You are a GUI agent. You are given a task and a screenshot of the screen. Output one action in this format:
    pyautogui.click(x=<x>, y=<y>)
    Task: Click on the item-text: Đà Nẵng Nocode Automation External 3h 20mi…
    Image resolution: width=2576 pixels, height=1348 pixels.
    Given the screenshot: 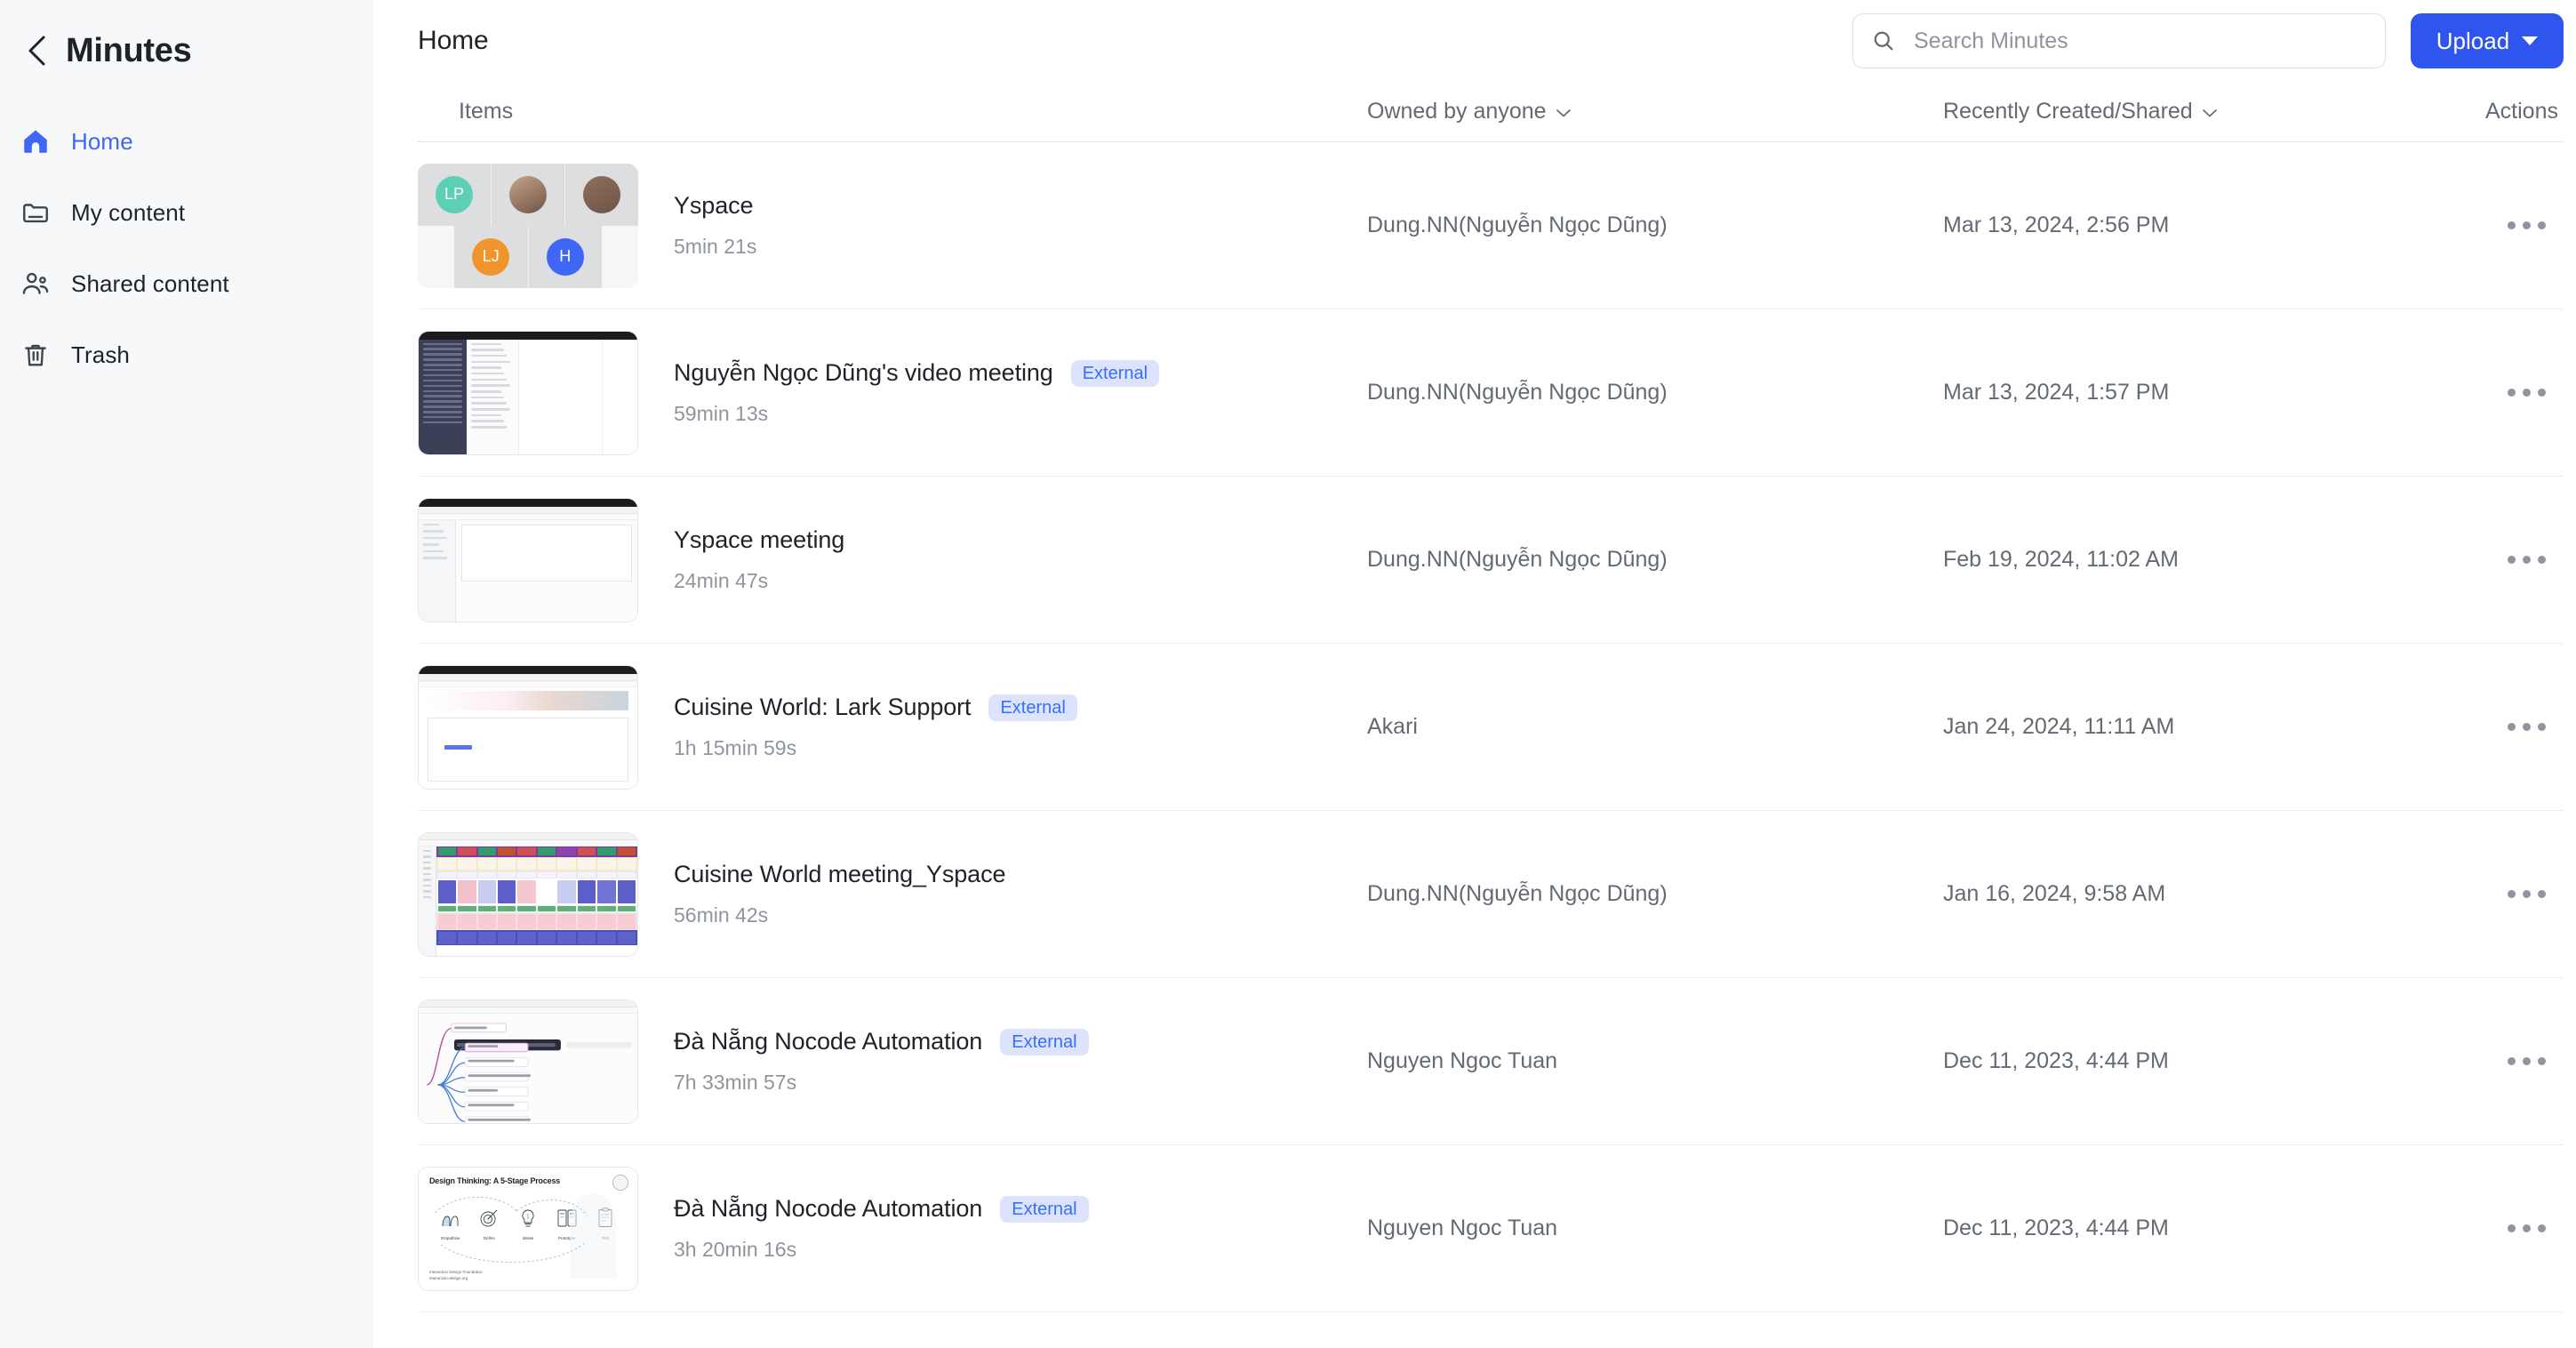 What is the action you would take?
    pyautogui.click(x=881, y=1229)
    